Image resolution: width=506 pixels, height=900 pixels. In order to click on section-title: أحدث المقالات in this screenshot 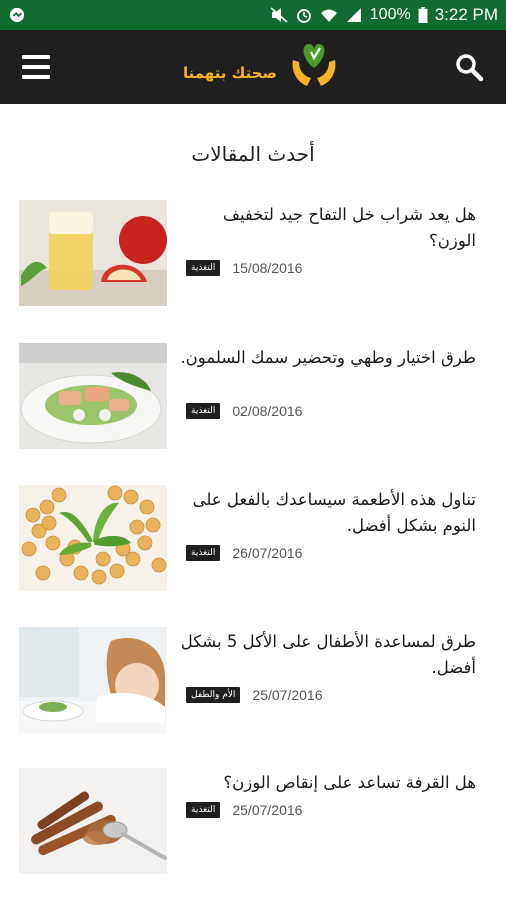, I will do `click(253, 154)`.